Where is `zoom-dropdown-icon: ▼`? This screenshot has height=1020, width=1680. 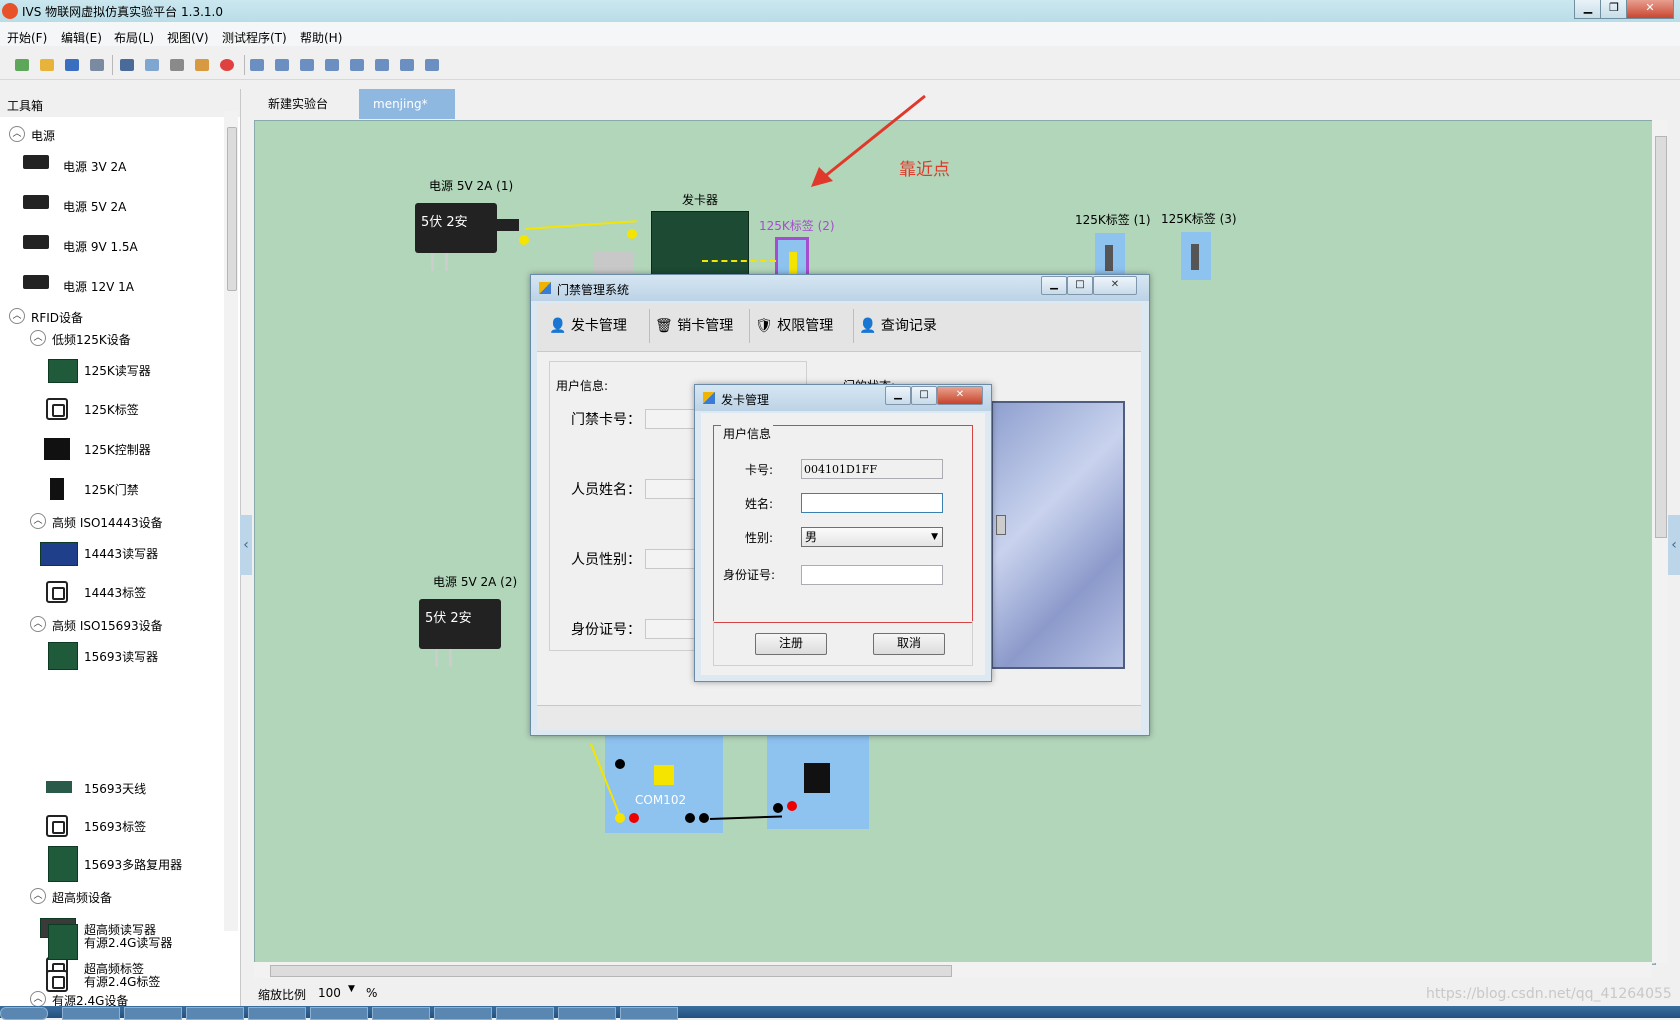 zoom-dropdown-icon: ▼ is located at coordinates (351, 989).